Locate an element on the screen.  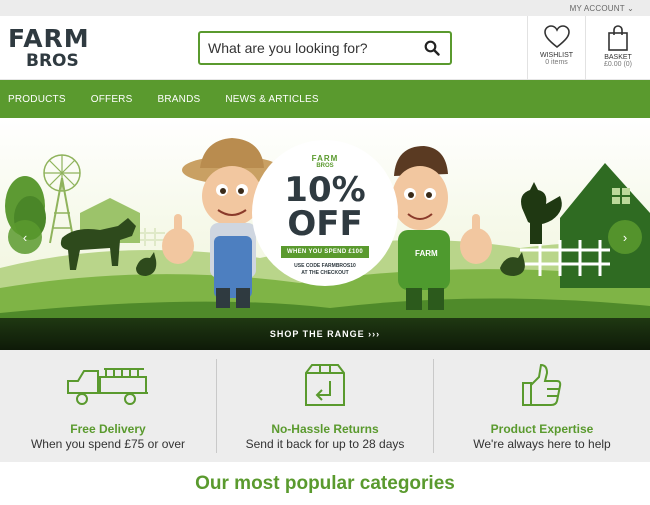
shopping-bag-icon is located at coordinates (618, 38).